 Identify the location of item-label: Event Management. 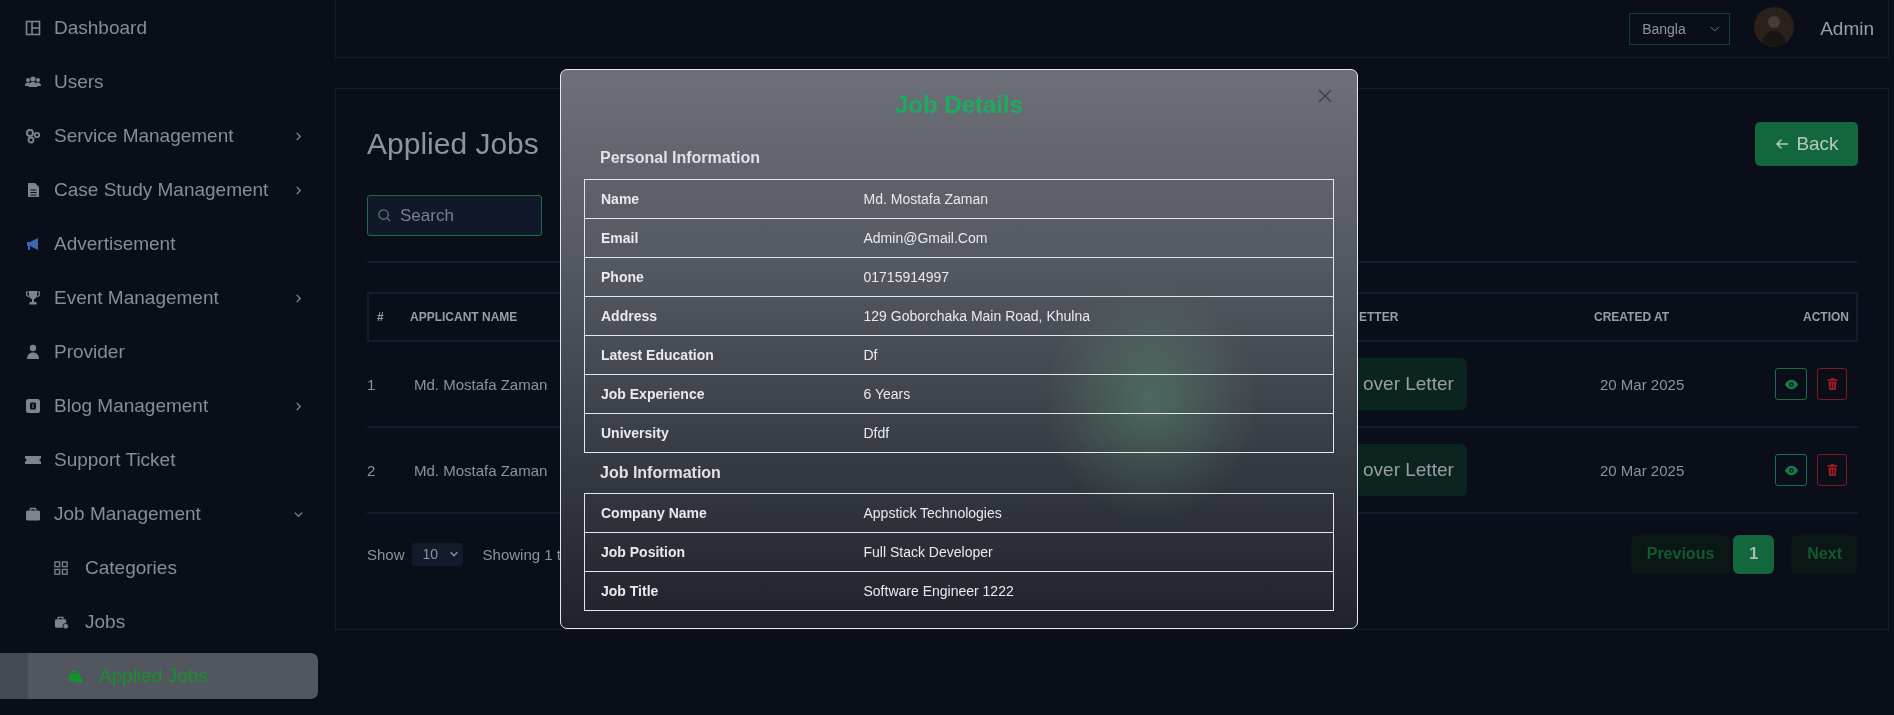
(137, 298).